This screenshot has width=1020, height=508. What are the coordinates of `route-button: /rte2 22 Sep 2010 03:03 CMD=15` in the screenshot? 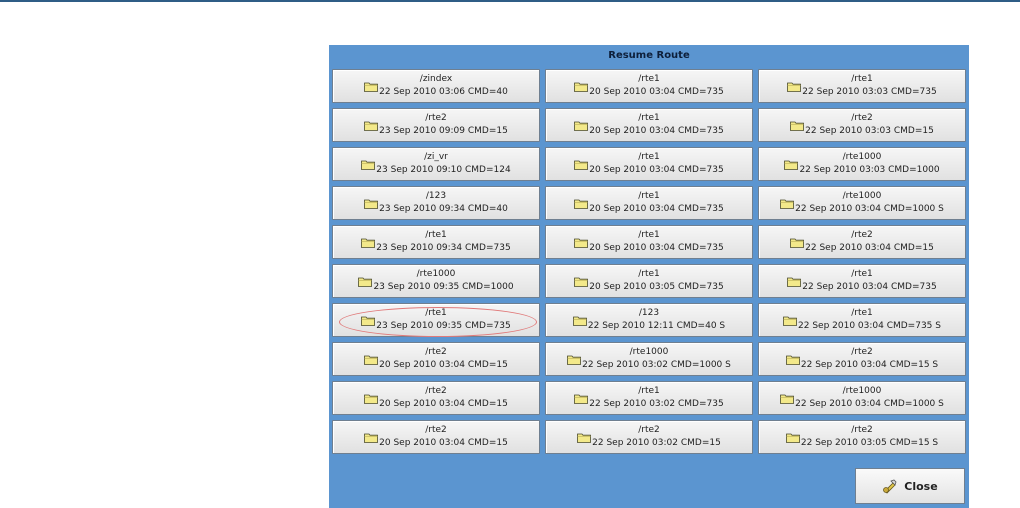 It's located at (862, 125).